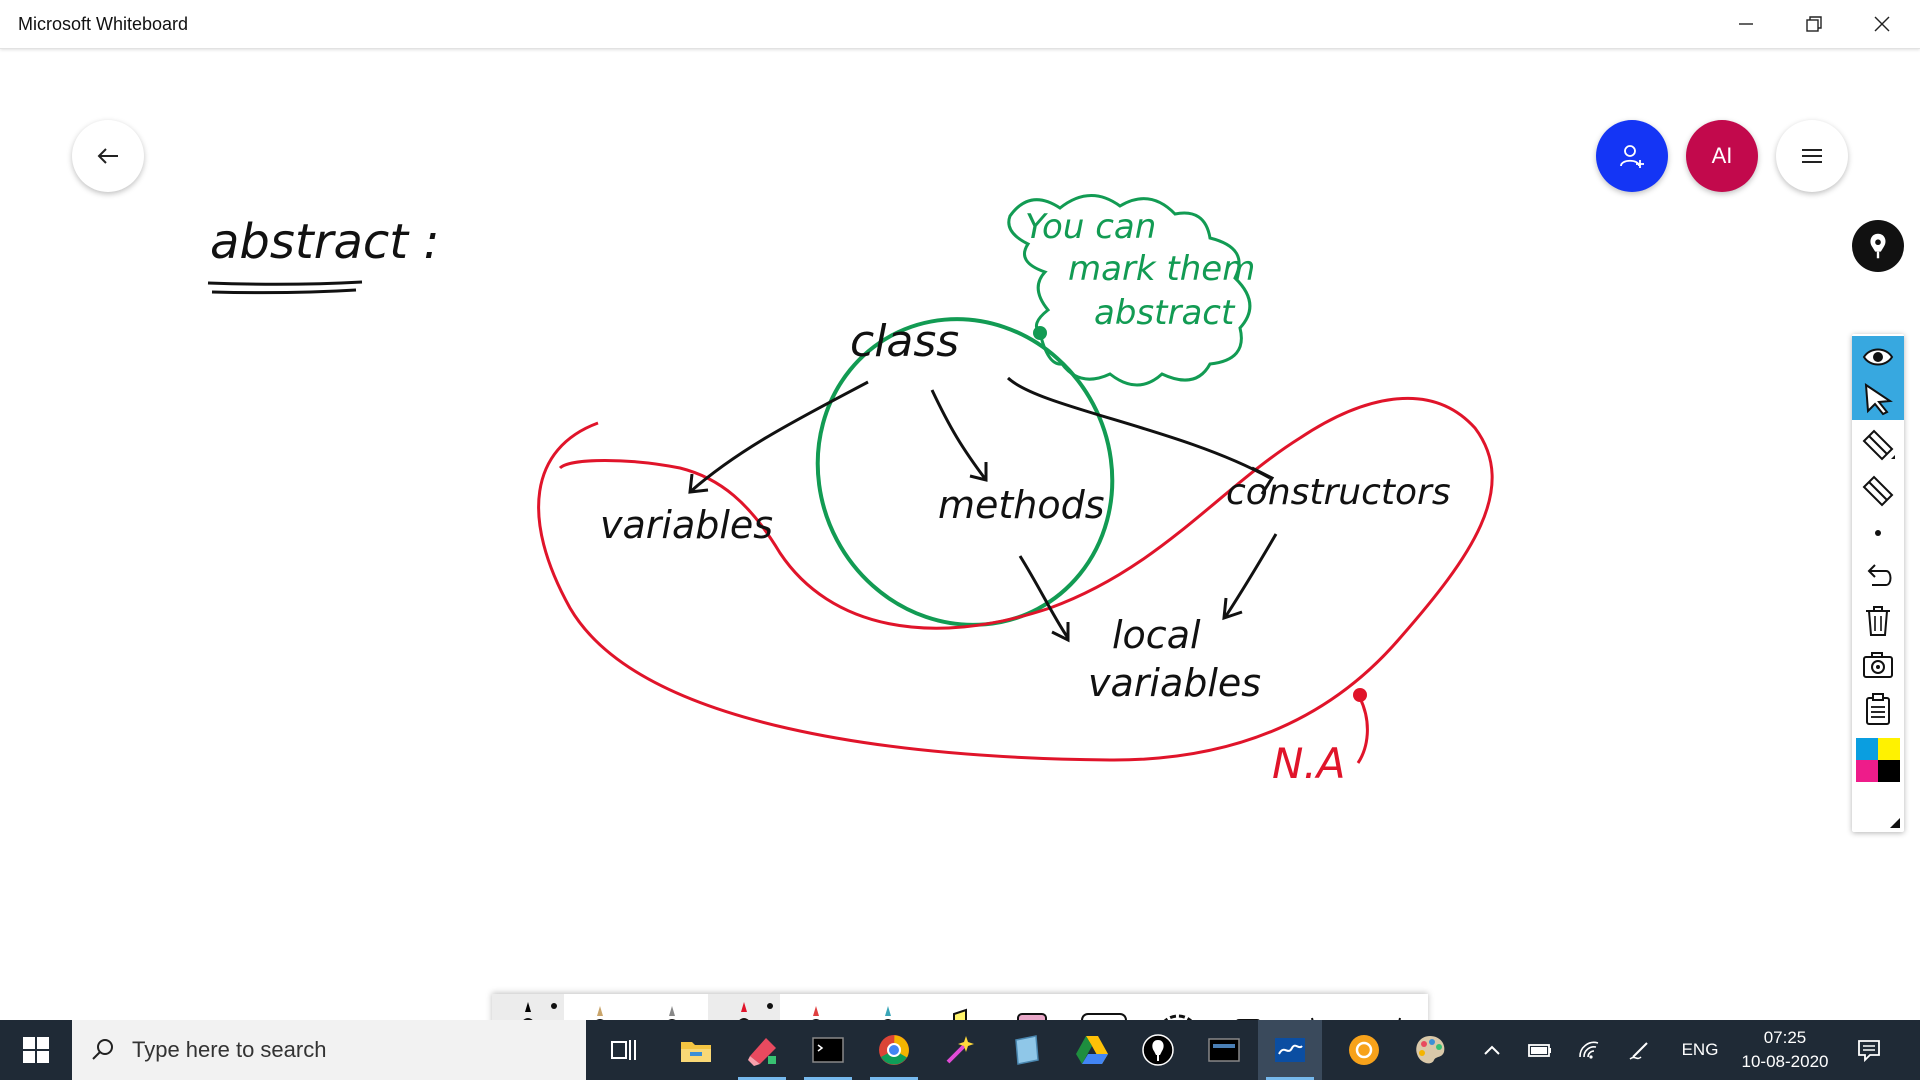  Describe the element at coordinates (325, 242) in the screenshot. I see `heading-text: abstract :` at that location.